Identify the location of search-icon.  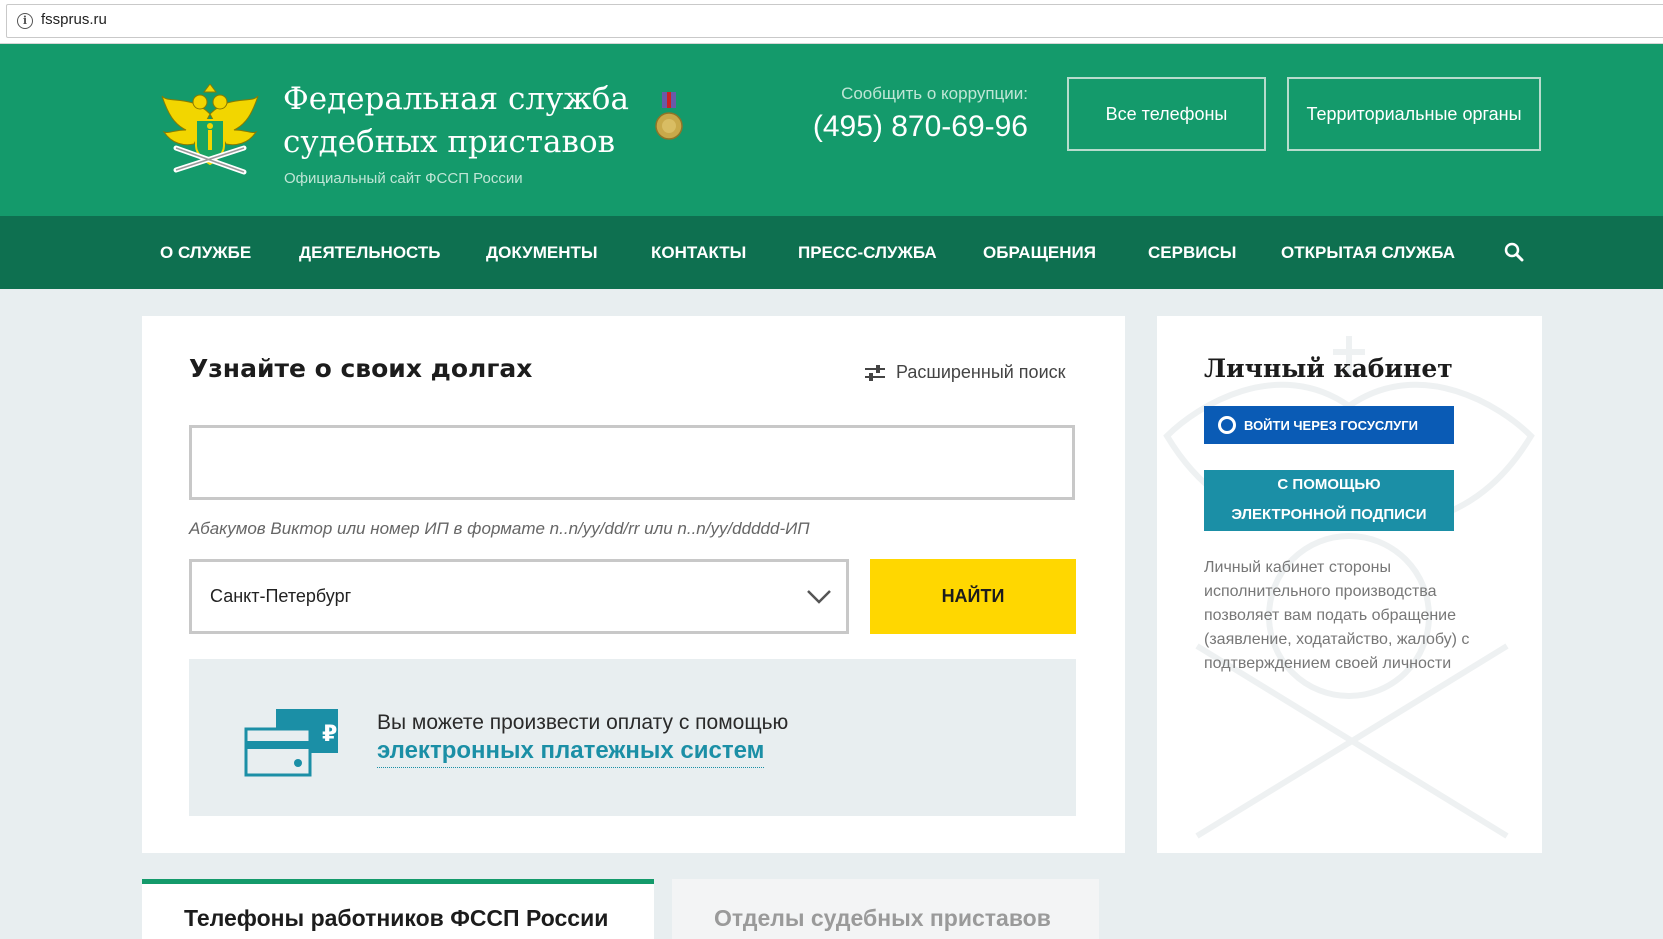
(1514, 252).